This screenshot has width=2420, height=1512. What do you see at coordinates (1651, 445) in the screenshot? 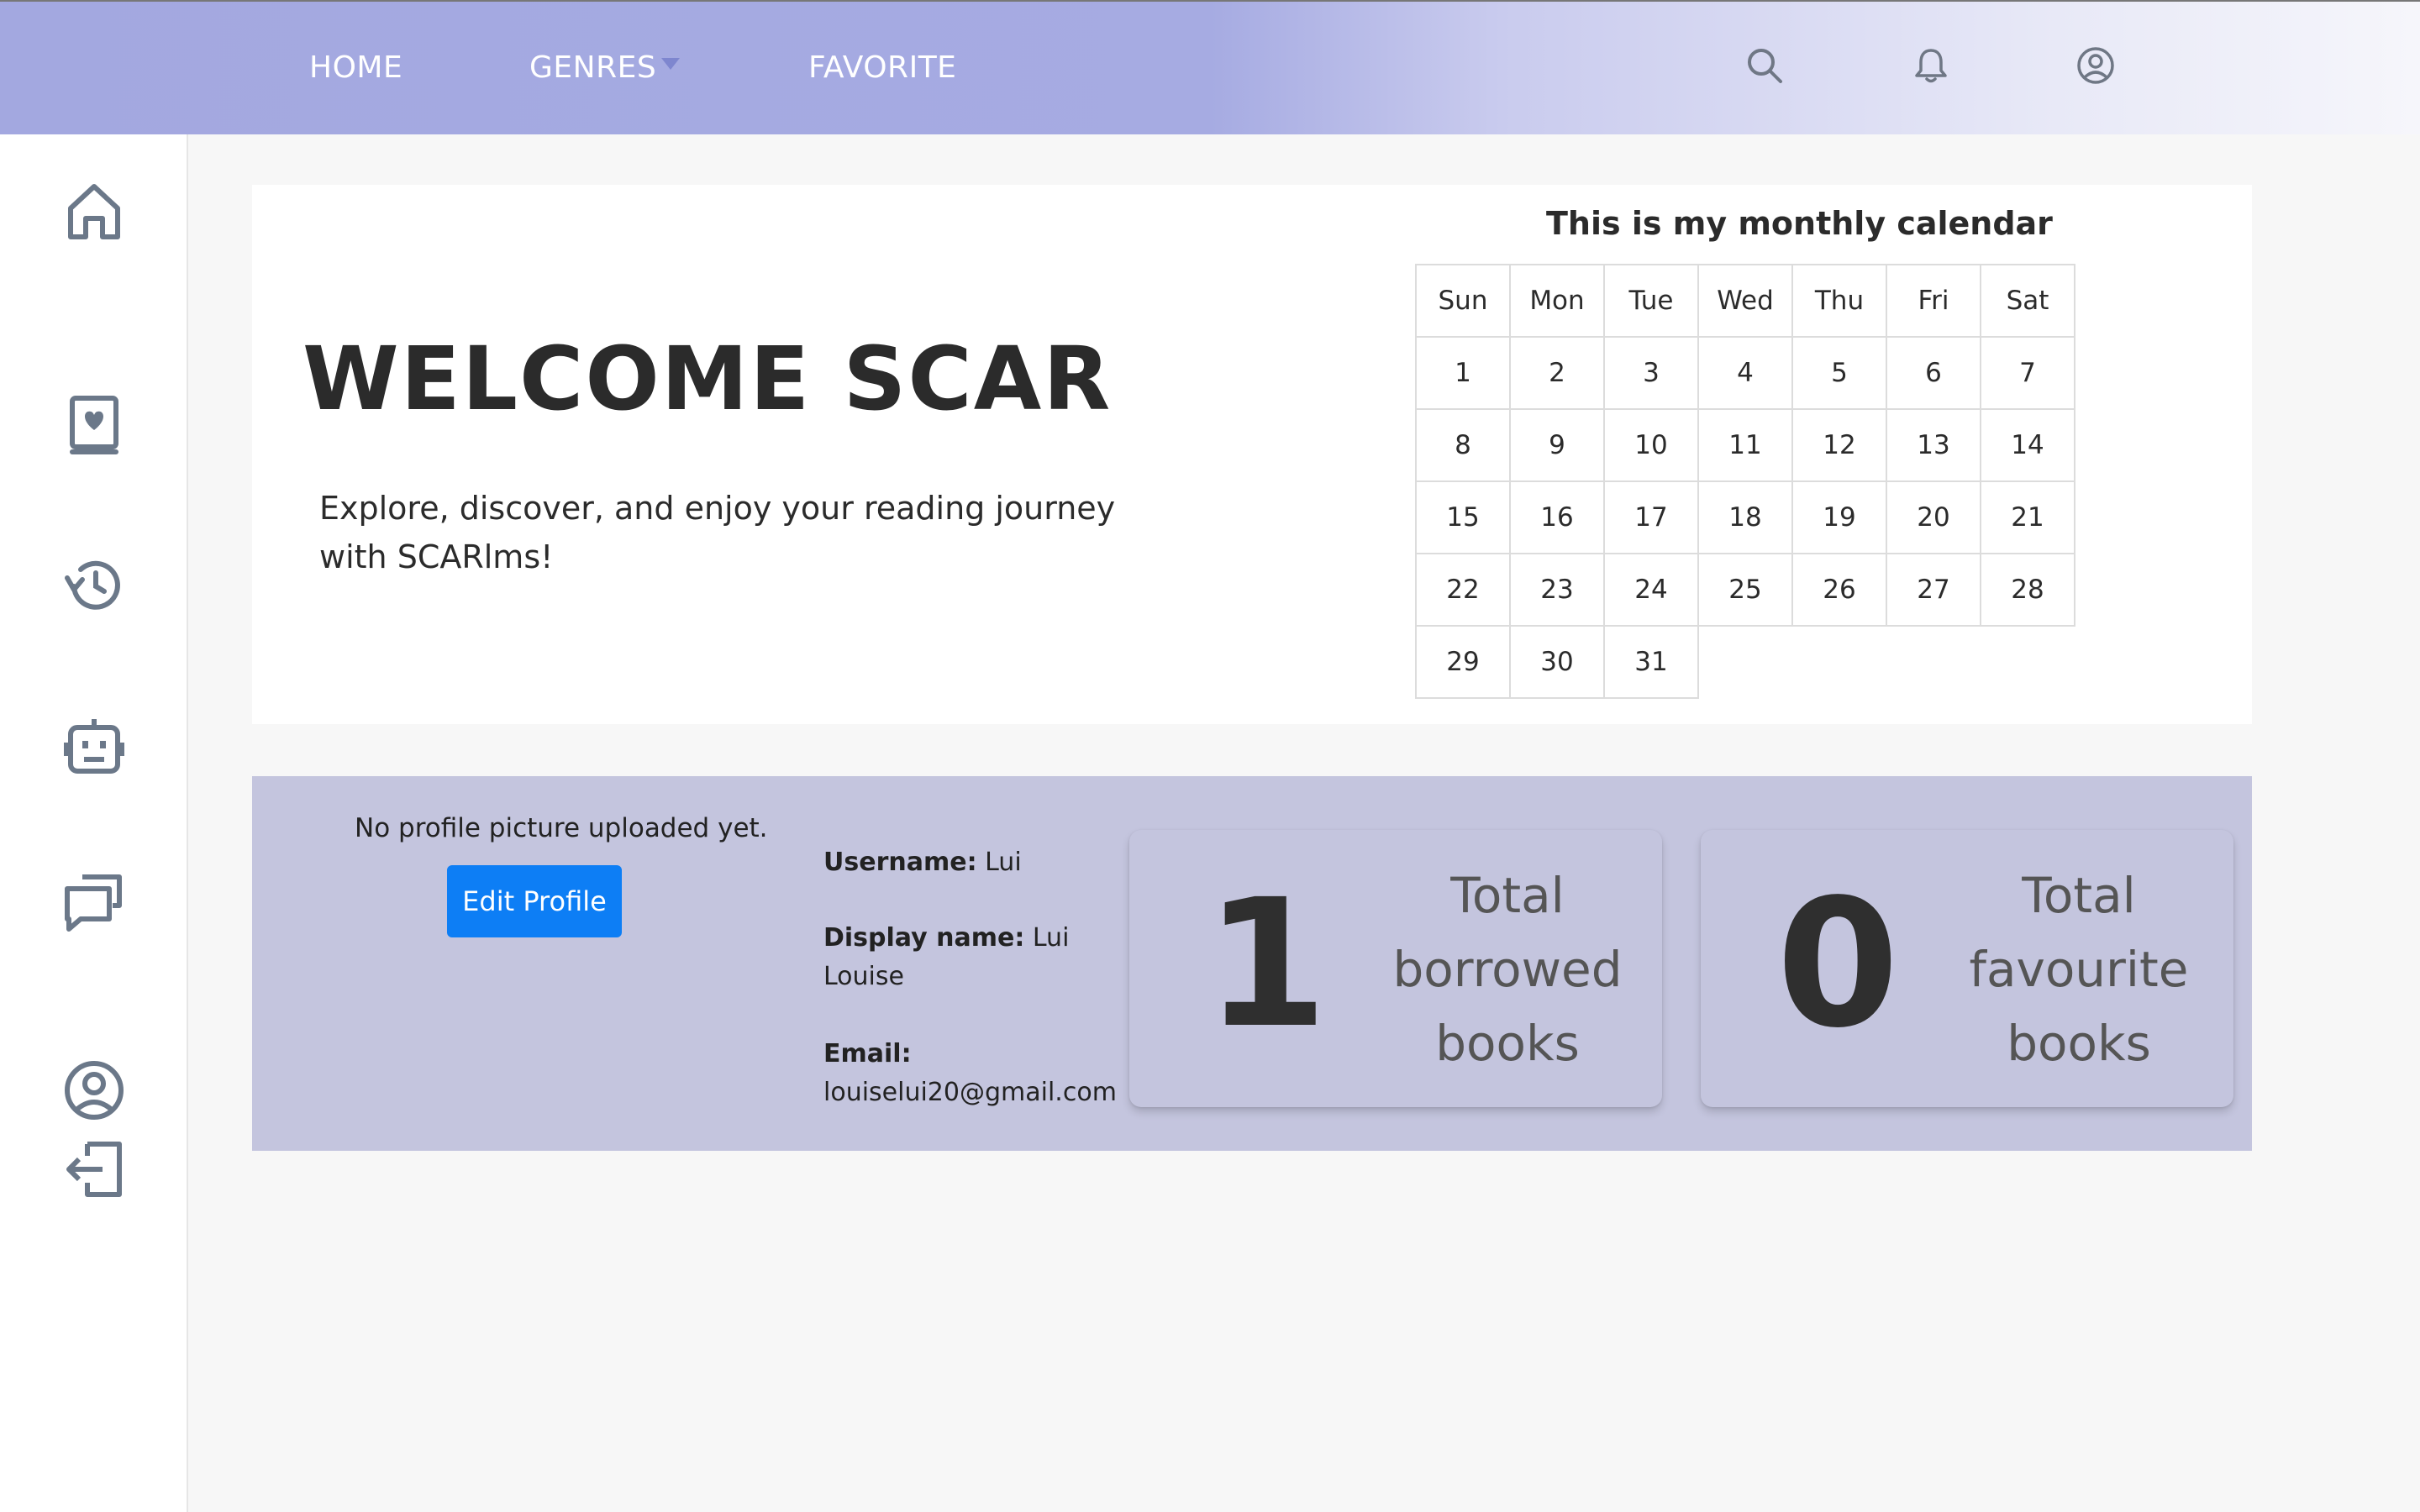
I see `calendar-date-cell: 10` at bounding box center [1651, 445].